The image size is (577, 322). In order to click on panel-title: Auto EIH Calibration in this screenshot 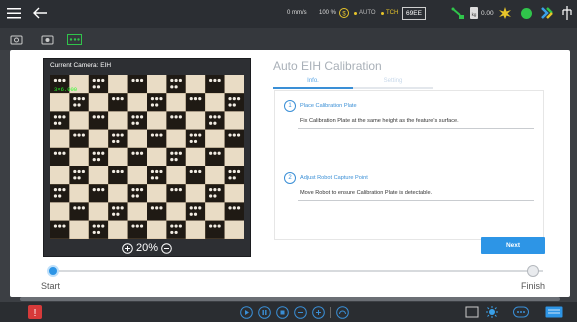, I will do `click(327, 66)`.